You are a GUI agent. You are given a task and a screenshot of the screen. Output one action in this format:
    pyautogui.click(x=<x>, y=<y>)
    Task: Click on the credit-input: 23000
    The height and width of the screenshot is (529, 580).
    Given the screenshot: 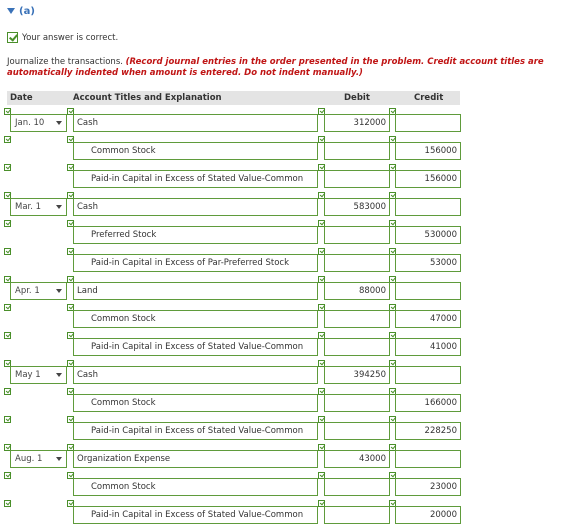 What is the action you would take?
    pyautogui.click(x=428, y=487)
    